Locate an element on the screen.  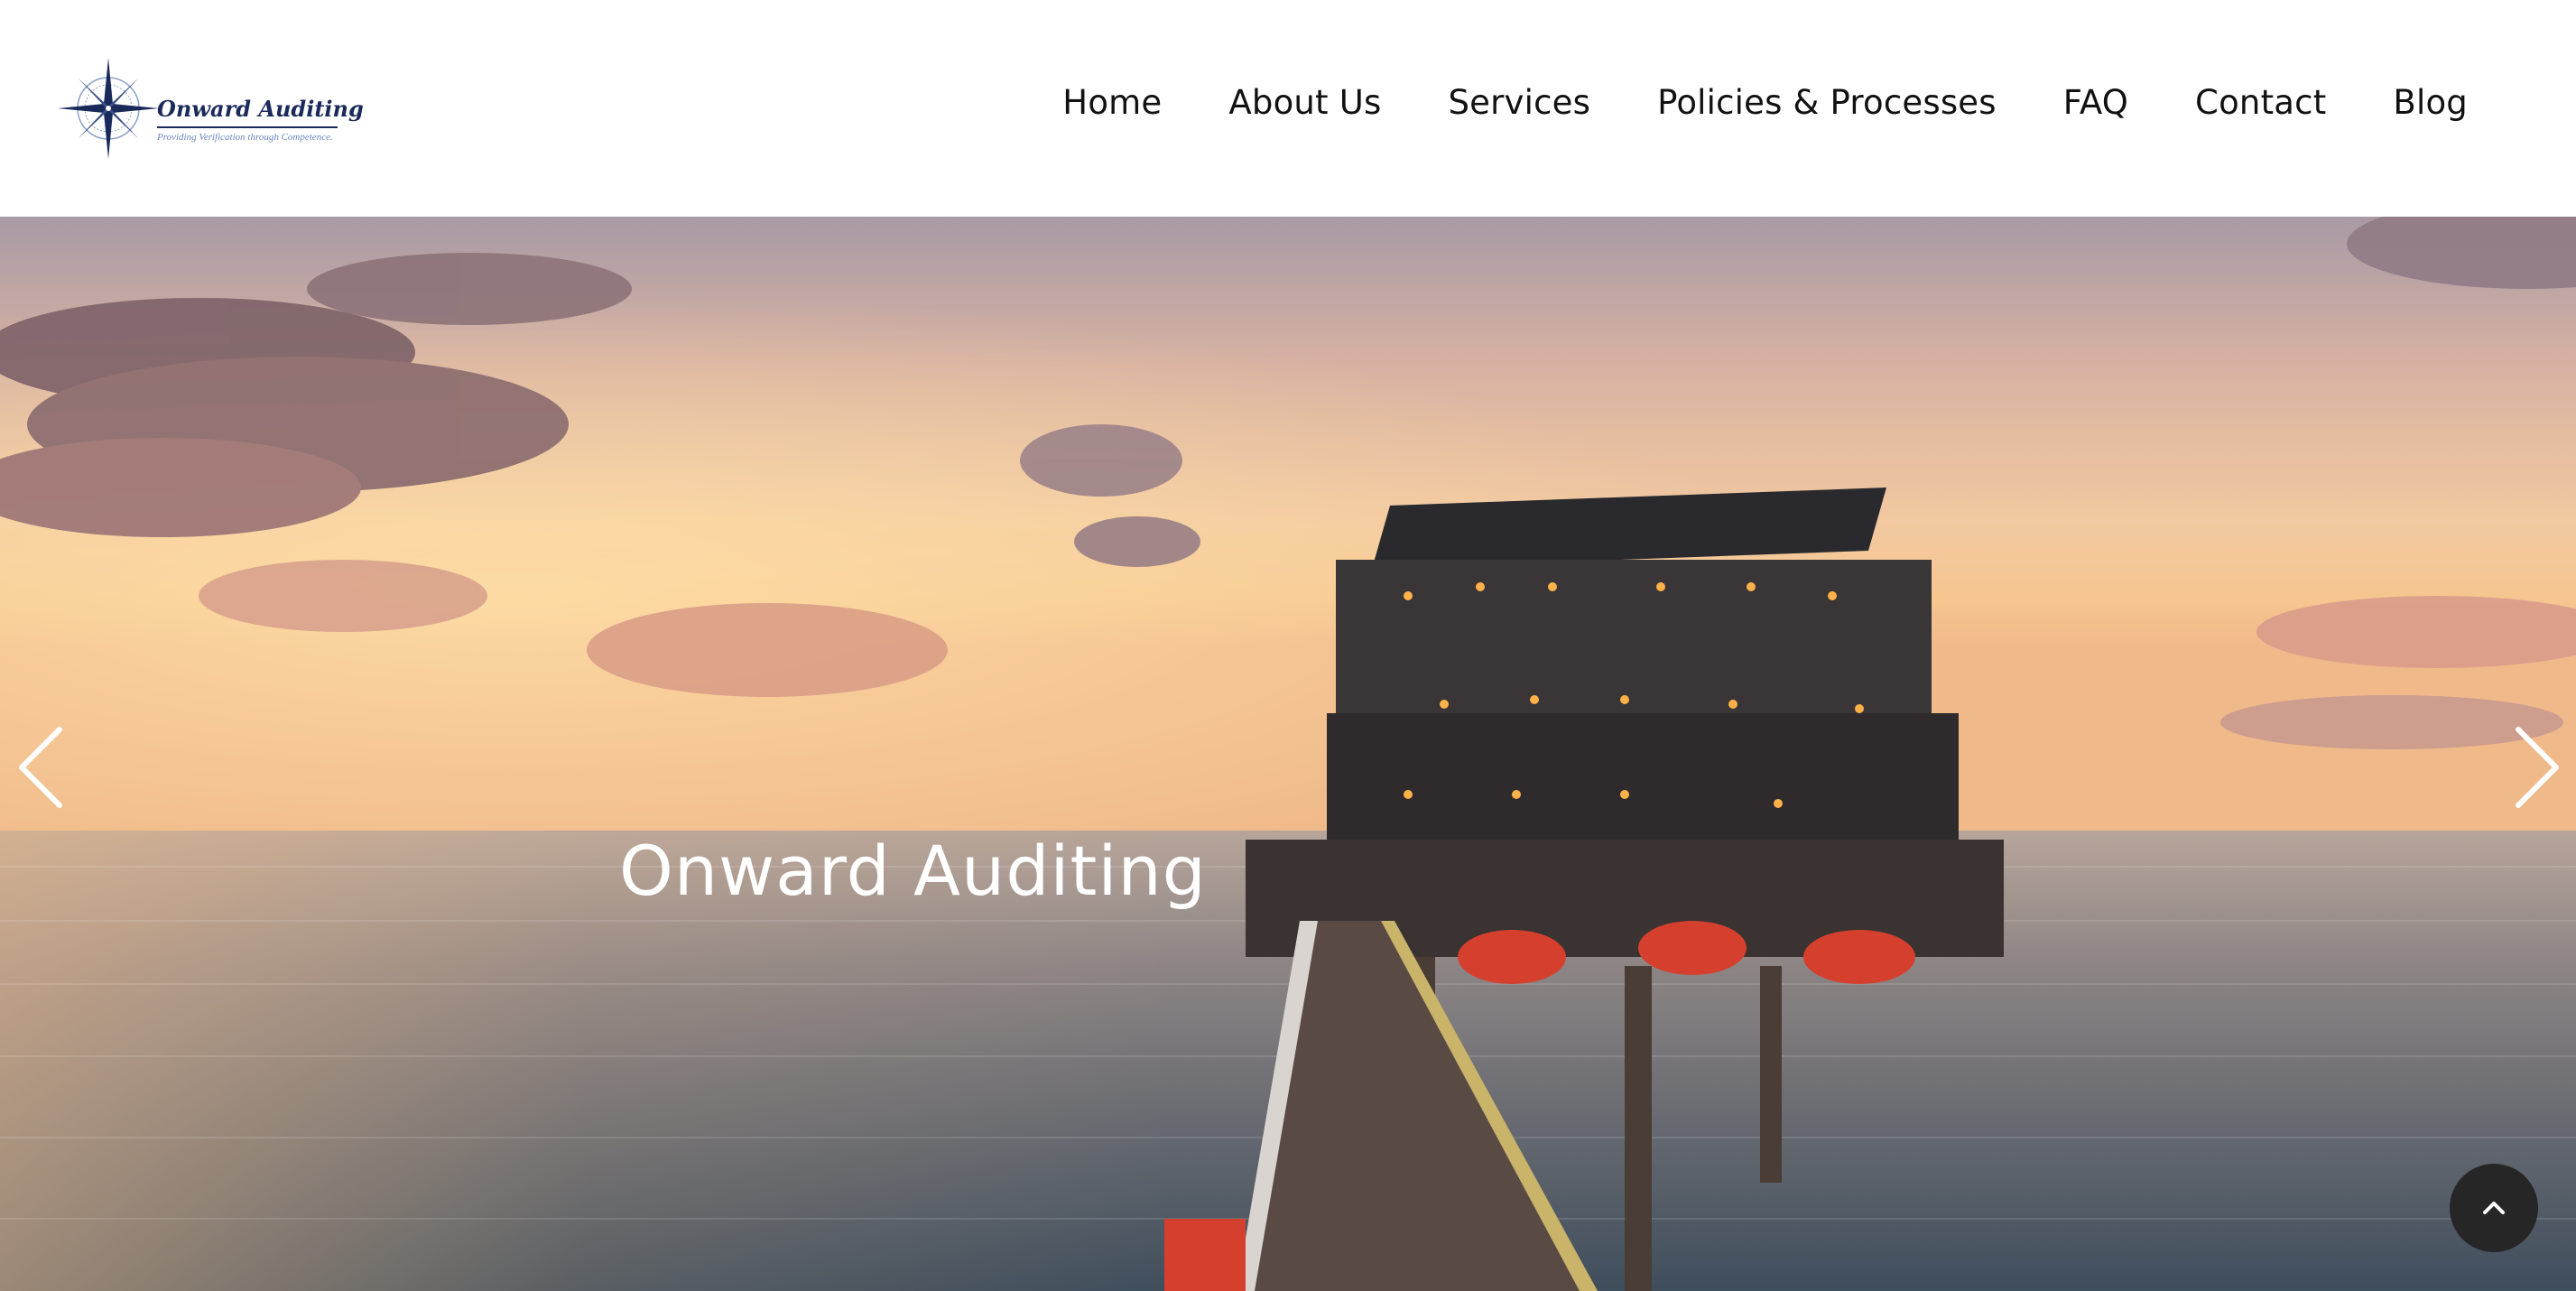
nav-contact: Contact is located at coordinates (2260, 102).